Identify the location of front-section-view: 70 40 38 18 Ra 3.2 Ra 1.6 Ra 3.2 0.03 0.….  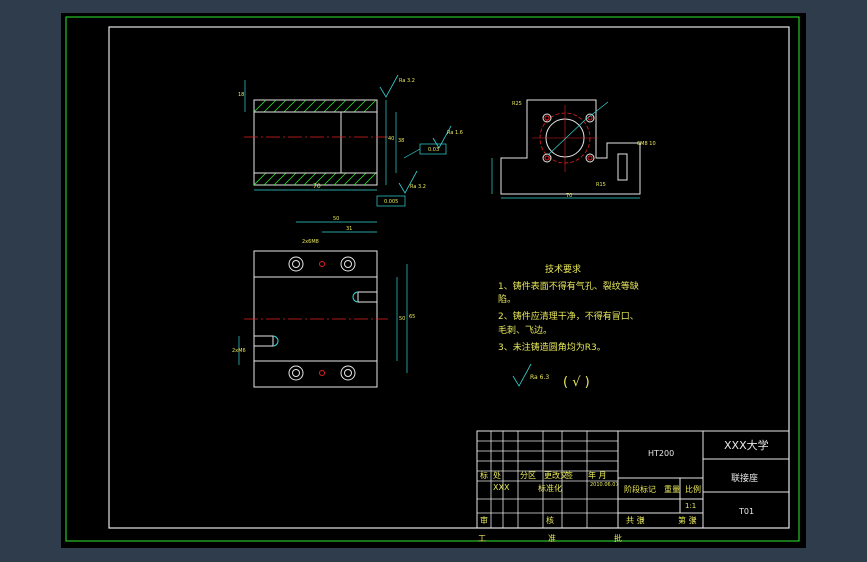
(350, 140).